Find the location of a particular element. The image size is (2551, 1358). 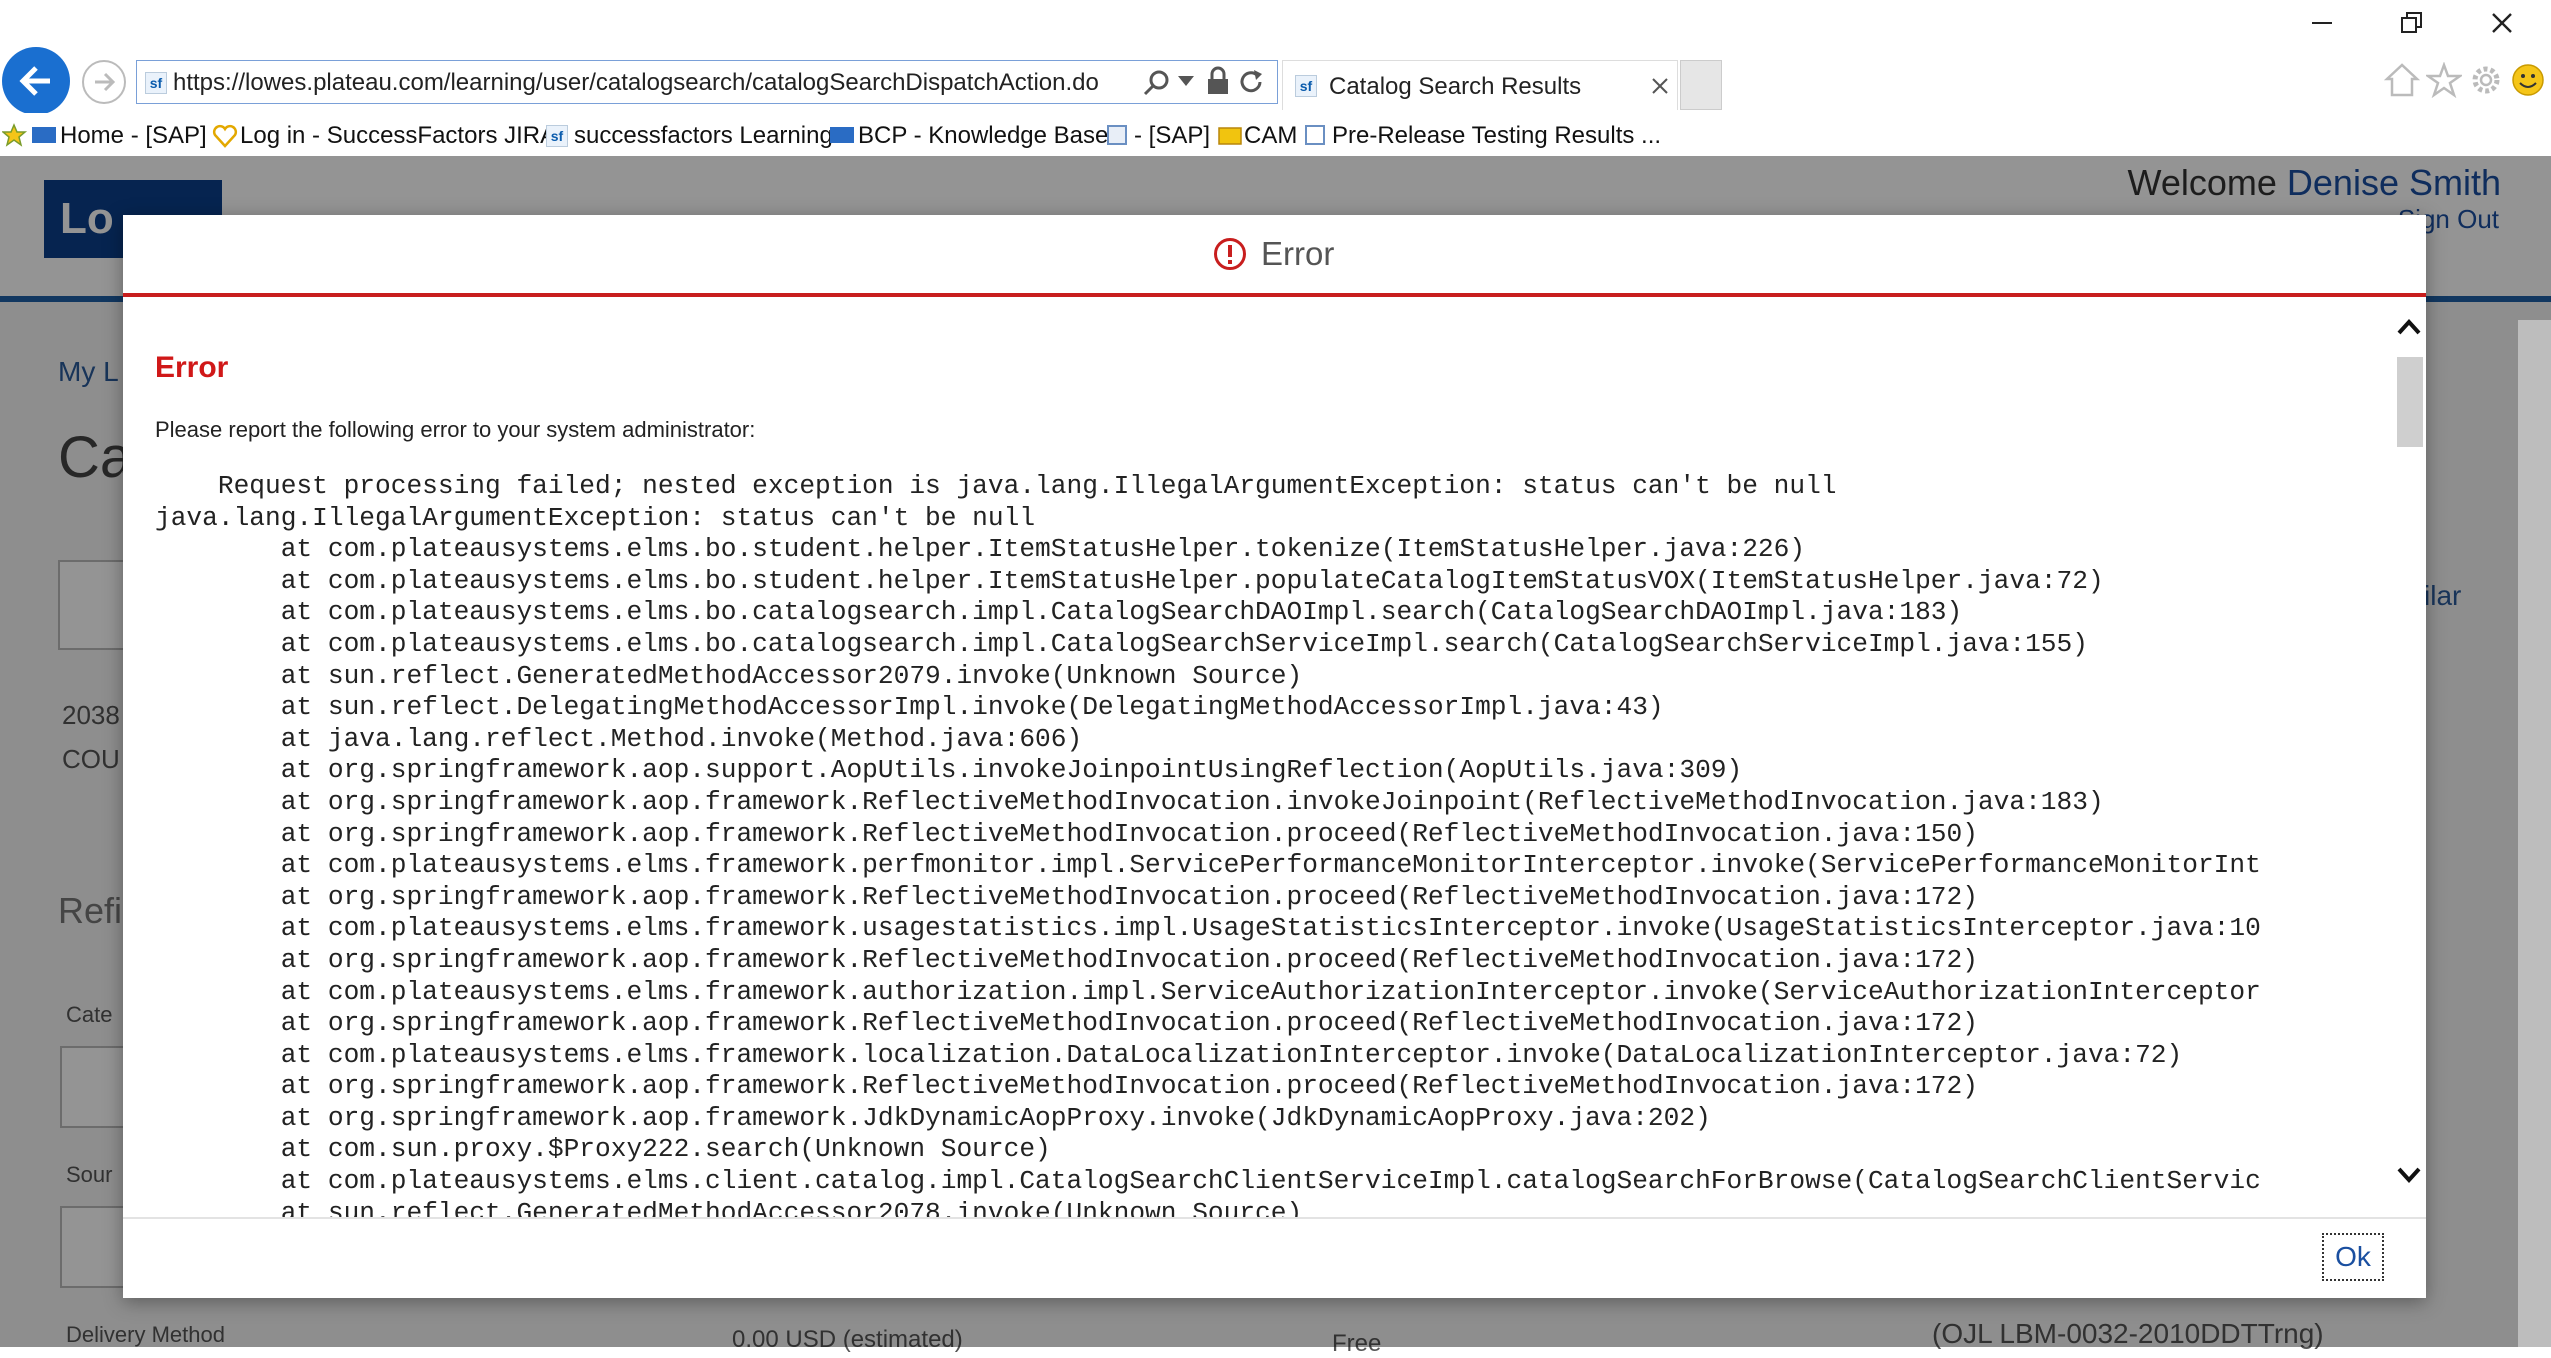

forward-button is located at coordinates (104, 82).